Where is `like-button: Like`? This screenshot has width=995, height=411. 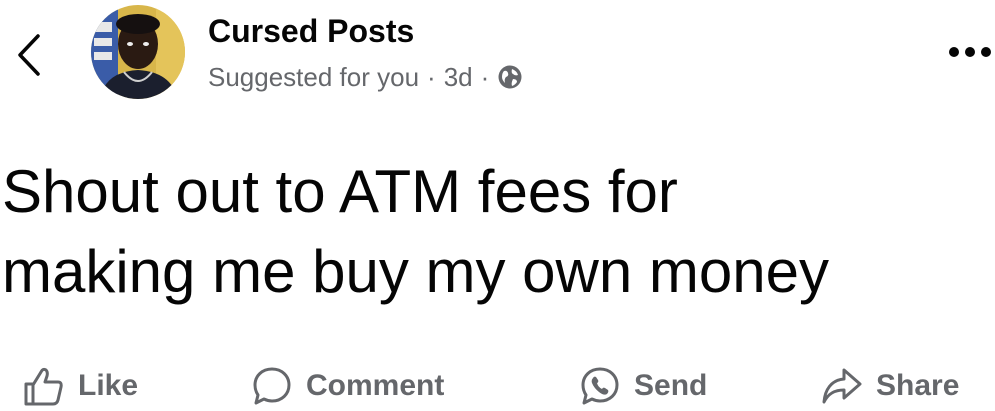 like-button: Like is located at coordinates (80, 385).